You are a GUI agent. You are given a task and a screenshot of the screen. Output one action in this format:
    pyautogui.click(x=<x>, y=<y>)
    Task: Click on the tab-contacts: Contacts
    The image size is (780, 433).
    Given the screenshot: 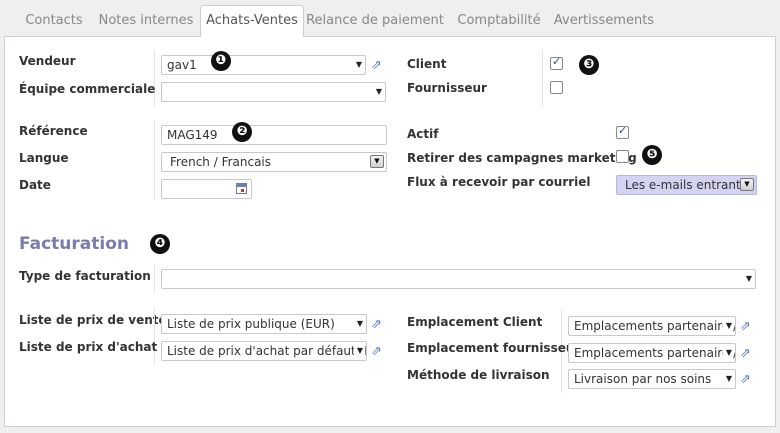 What is the action you would take?
    pyautogui.click(x=54, y=21)
    